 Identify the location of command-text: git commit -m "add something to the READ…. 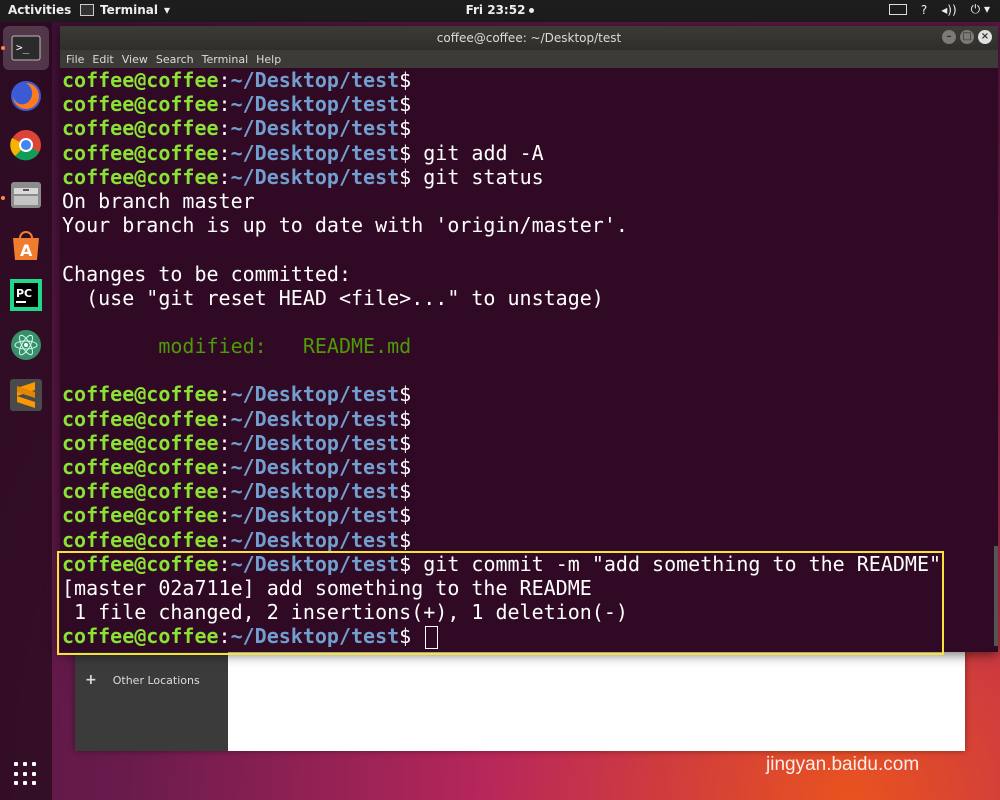
(676, 563).